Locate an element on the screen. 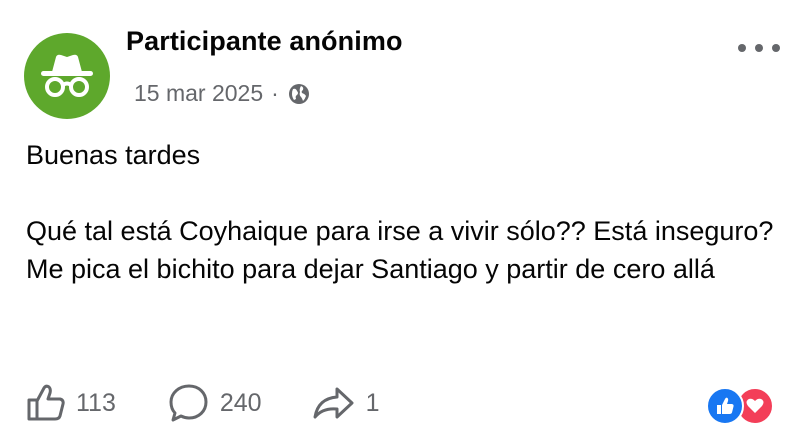 Image resolution: width=800 pixels, height=444 pixels. action-bar: 113 240 1 is located at coordinates (202, 403).